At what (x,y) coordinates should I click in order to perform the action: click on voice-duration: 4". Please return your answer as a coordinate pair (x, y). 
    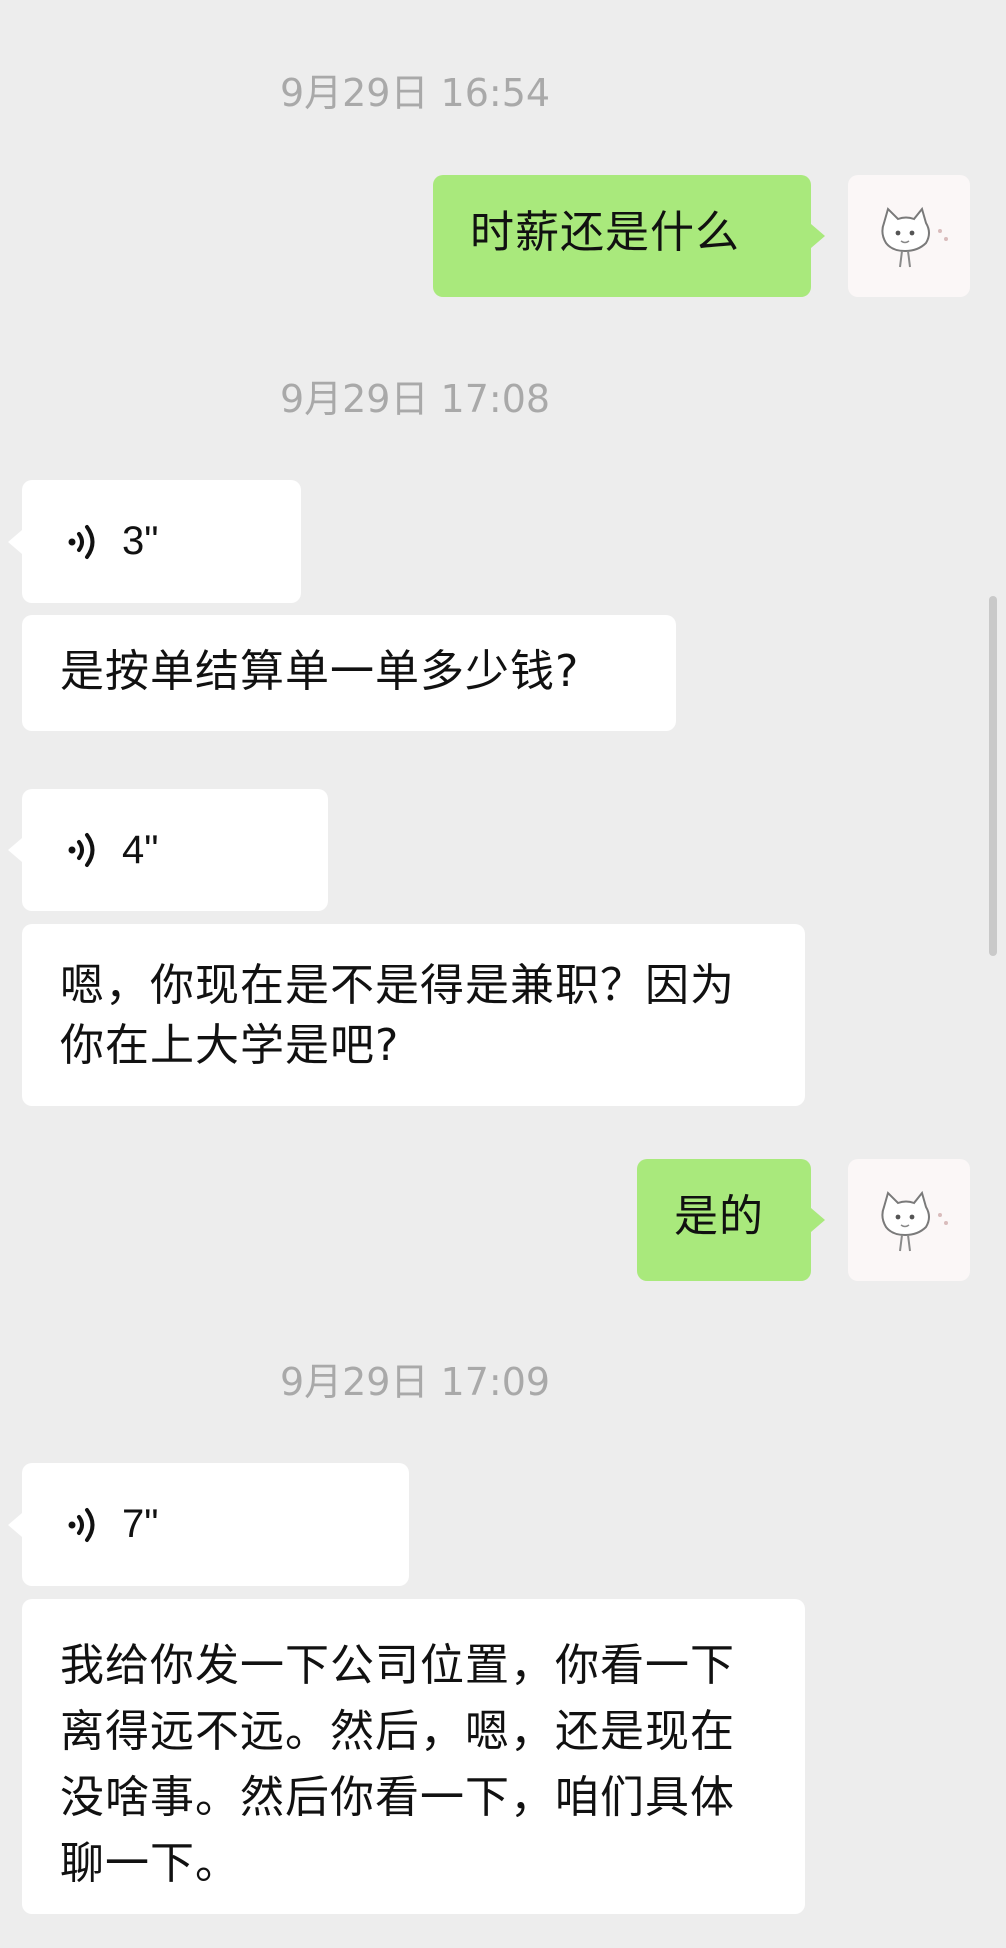
    Looking at the image, I should click on (140, 849).